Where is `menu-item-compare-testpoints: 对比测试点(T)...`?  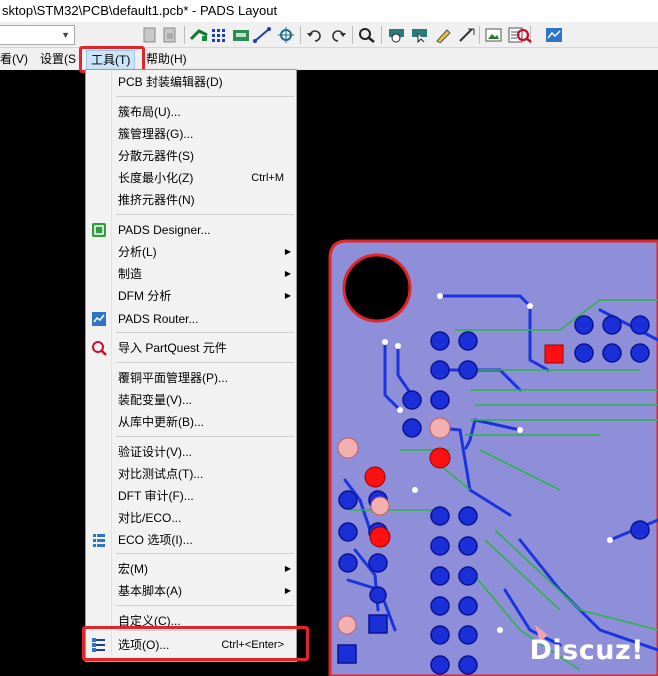 menu-item-compare-testpoints: 对比测试点(T)... is located at coordinates (191, 474).